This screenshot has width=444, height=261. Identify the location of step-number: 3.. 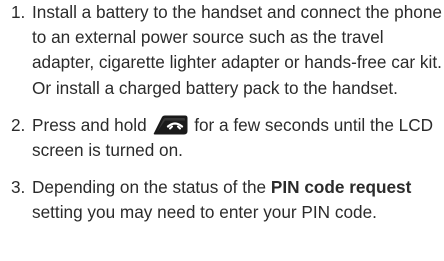
(18, 187).